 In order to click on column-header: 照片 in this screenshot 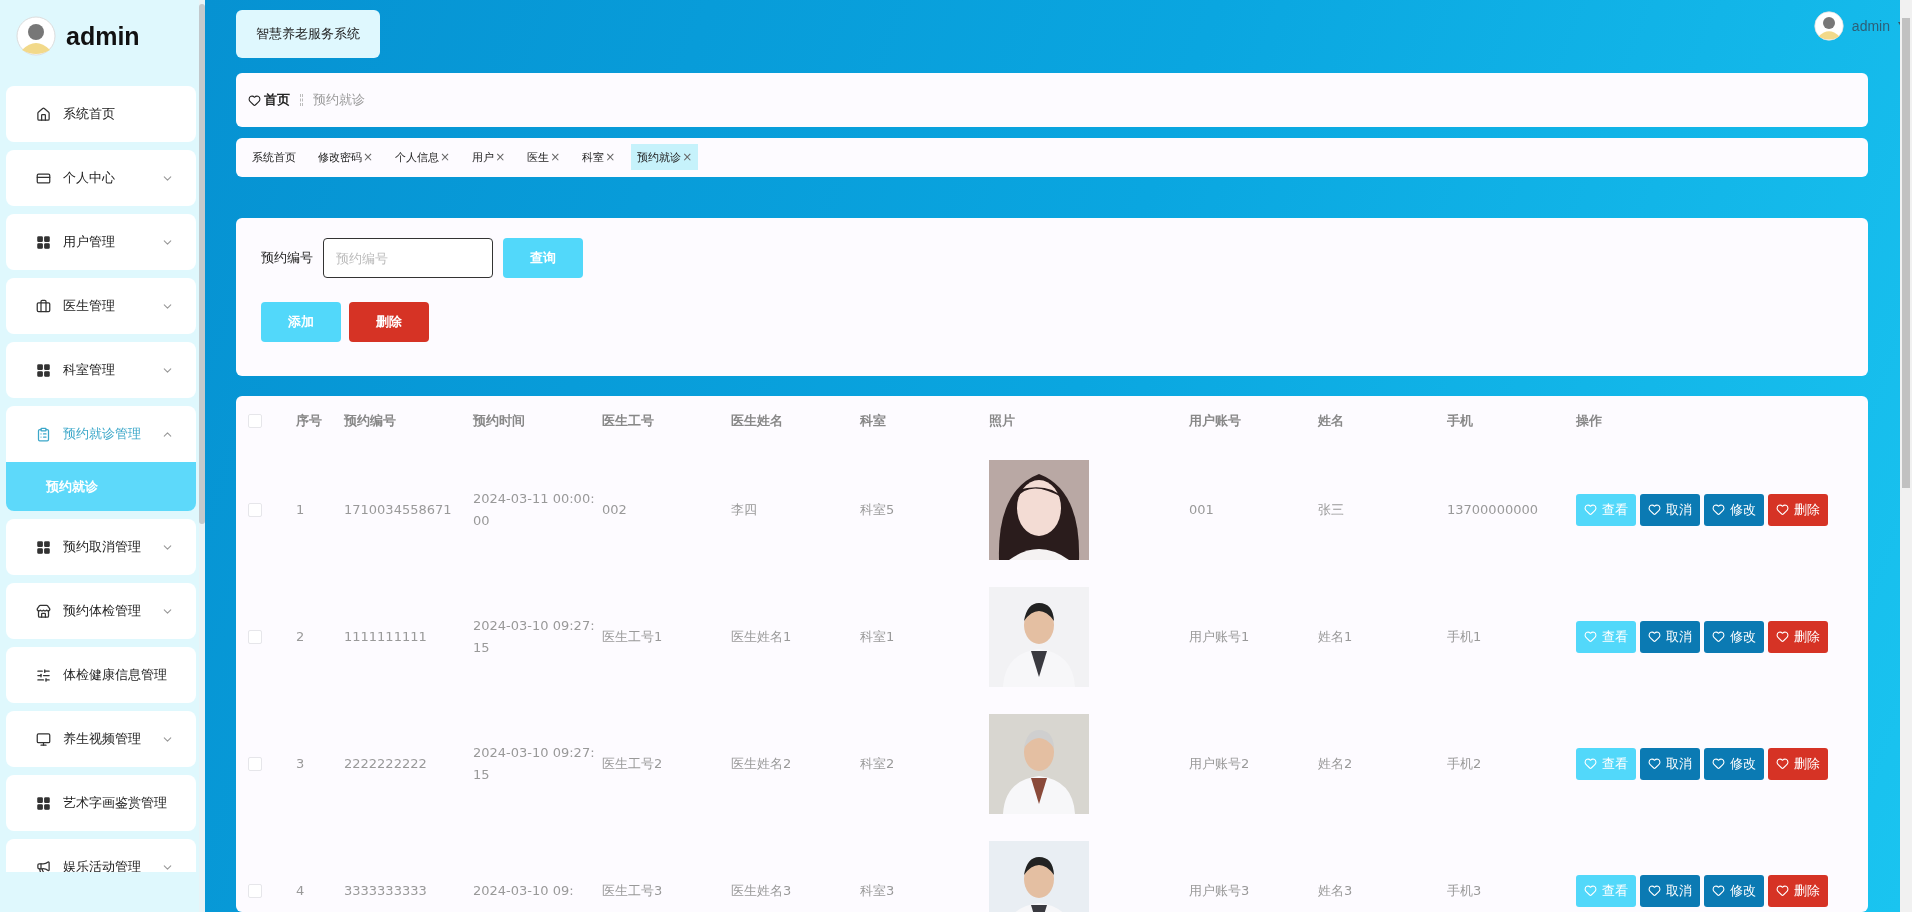, I will do `click(1002, 421)`.